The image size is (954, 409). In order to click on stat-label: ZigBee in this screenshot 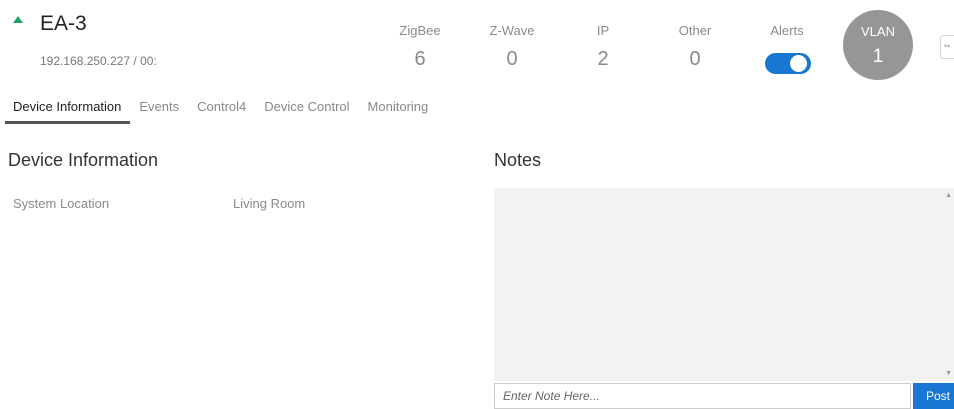, I will do `click(420, 30)`.